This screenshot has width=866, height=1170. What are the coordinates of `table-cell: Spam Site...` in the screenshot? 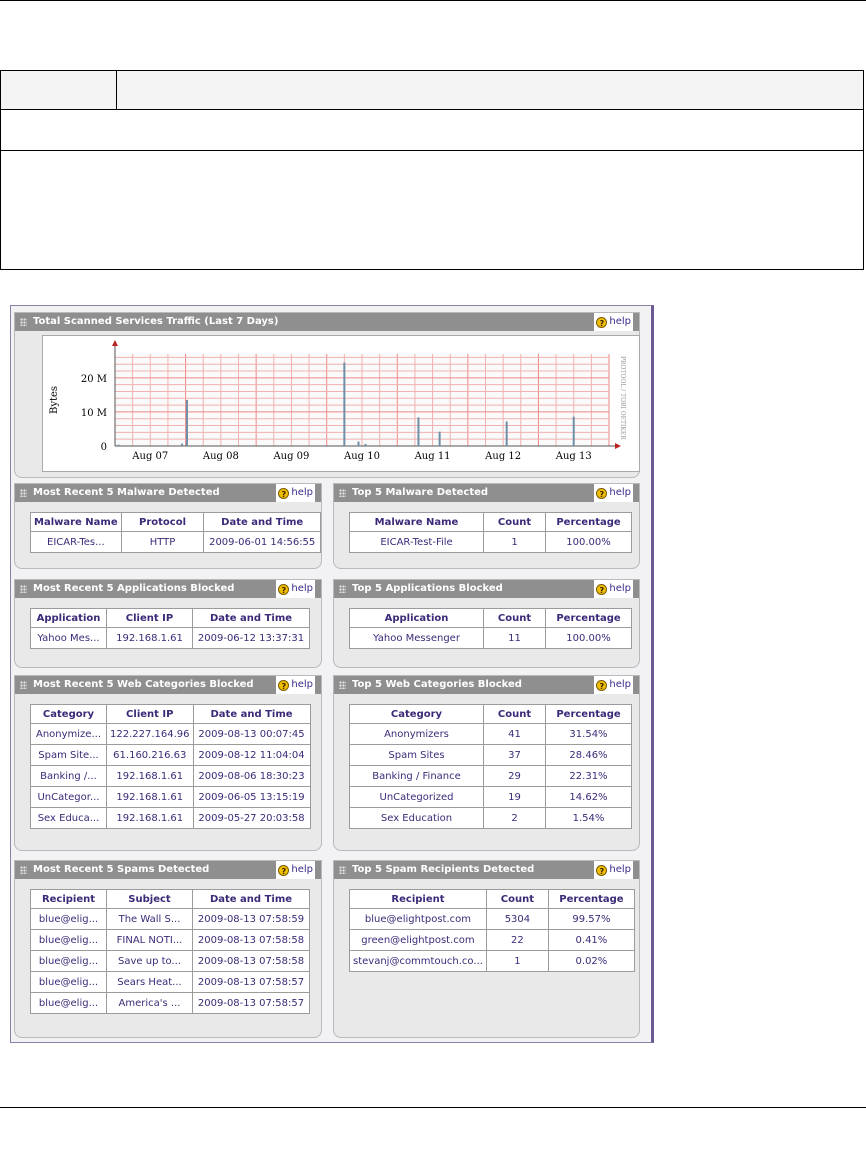 It's located at (68, 755).